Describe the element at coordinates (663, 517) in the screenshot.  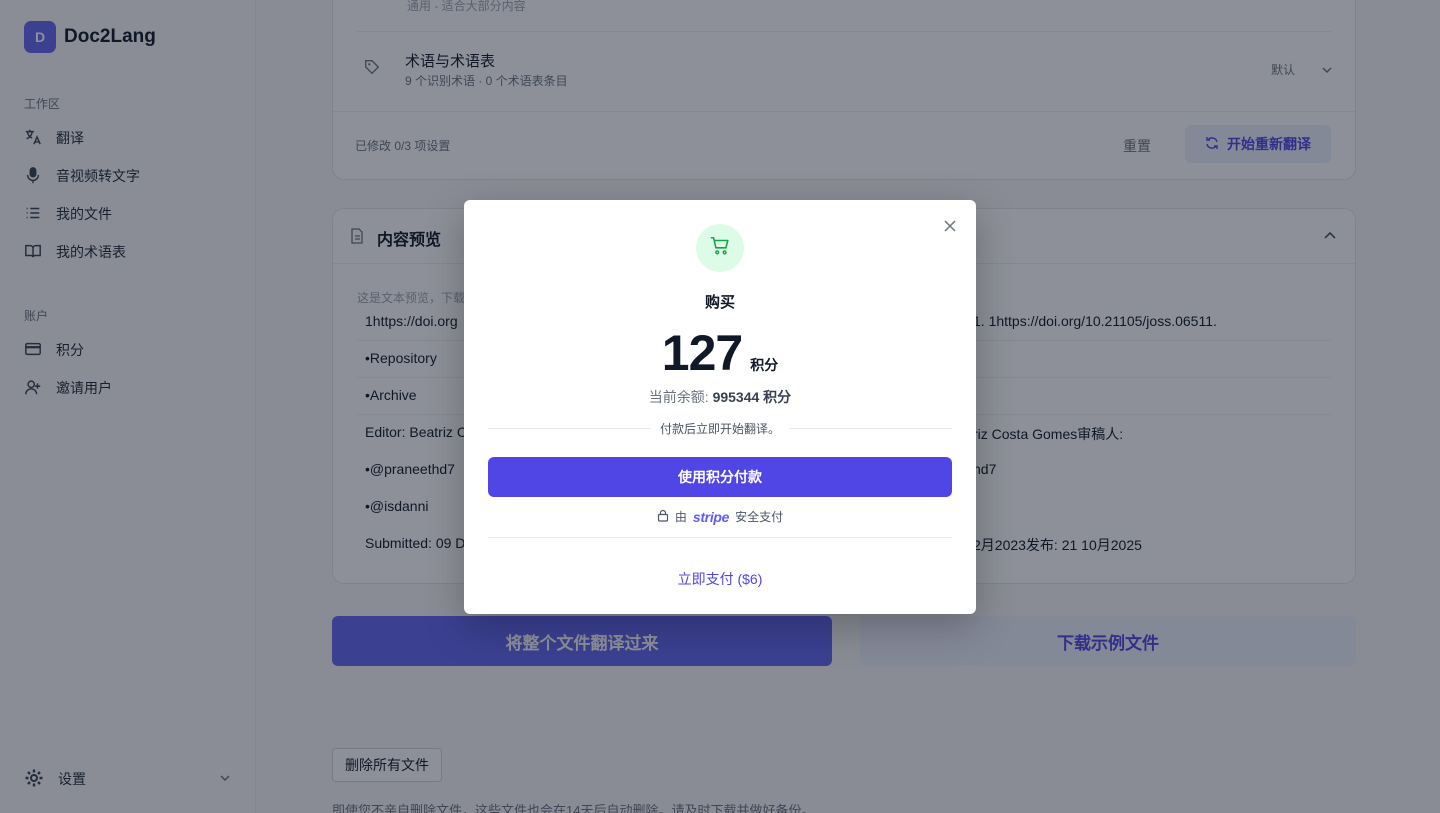
I see `lock-icon` at that location.